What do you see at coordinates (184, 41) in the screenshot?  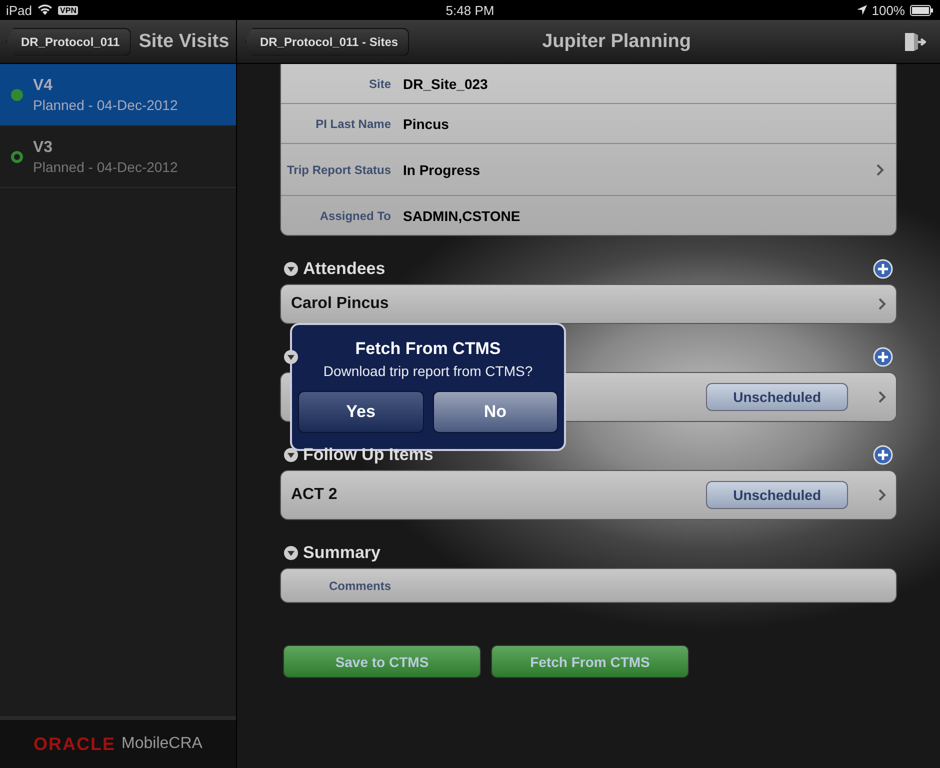 I see `nav-title: Site Visits` at bounding box center [184, 41].